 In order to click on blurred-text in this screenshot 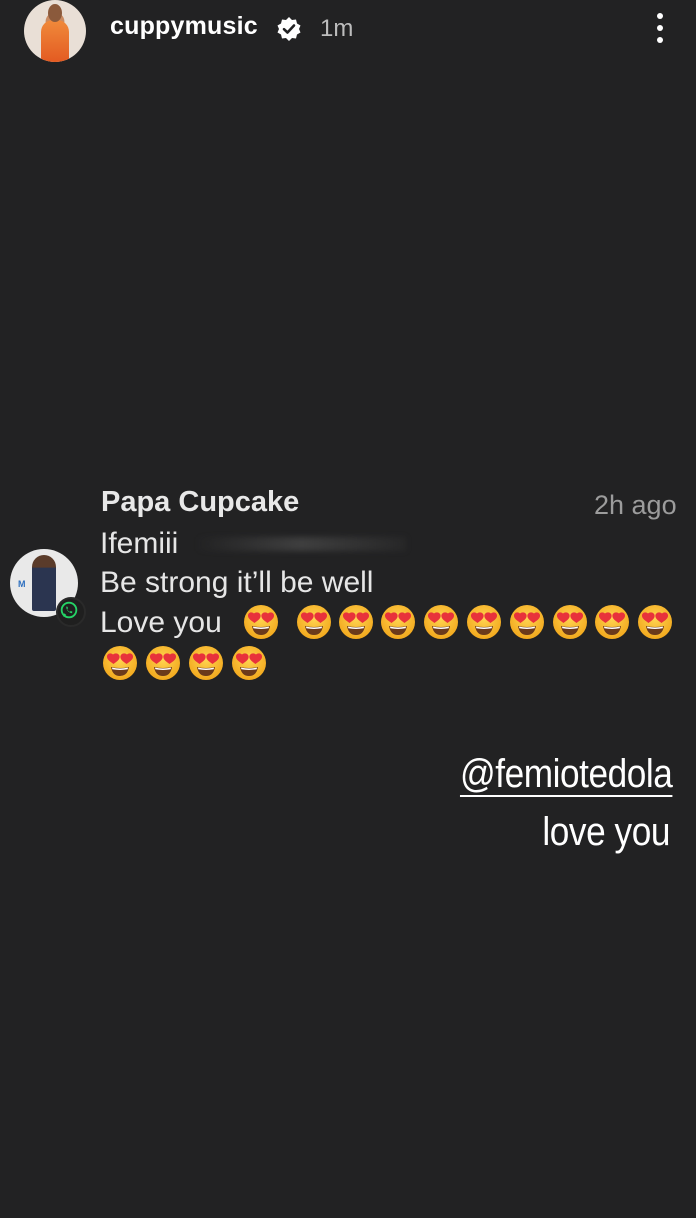, I will do `click(301, 544)`.